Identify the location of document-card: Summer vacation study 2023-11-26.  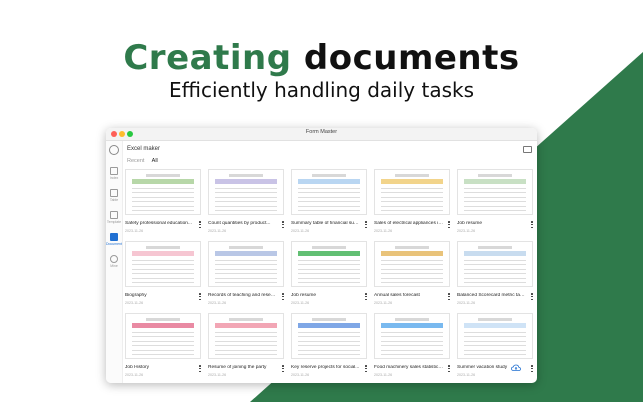
(496, 345).